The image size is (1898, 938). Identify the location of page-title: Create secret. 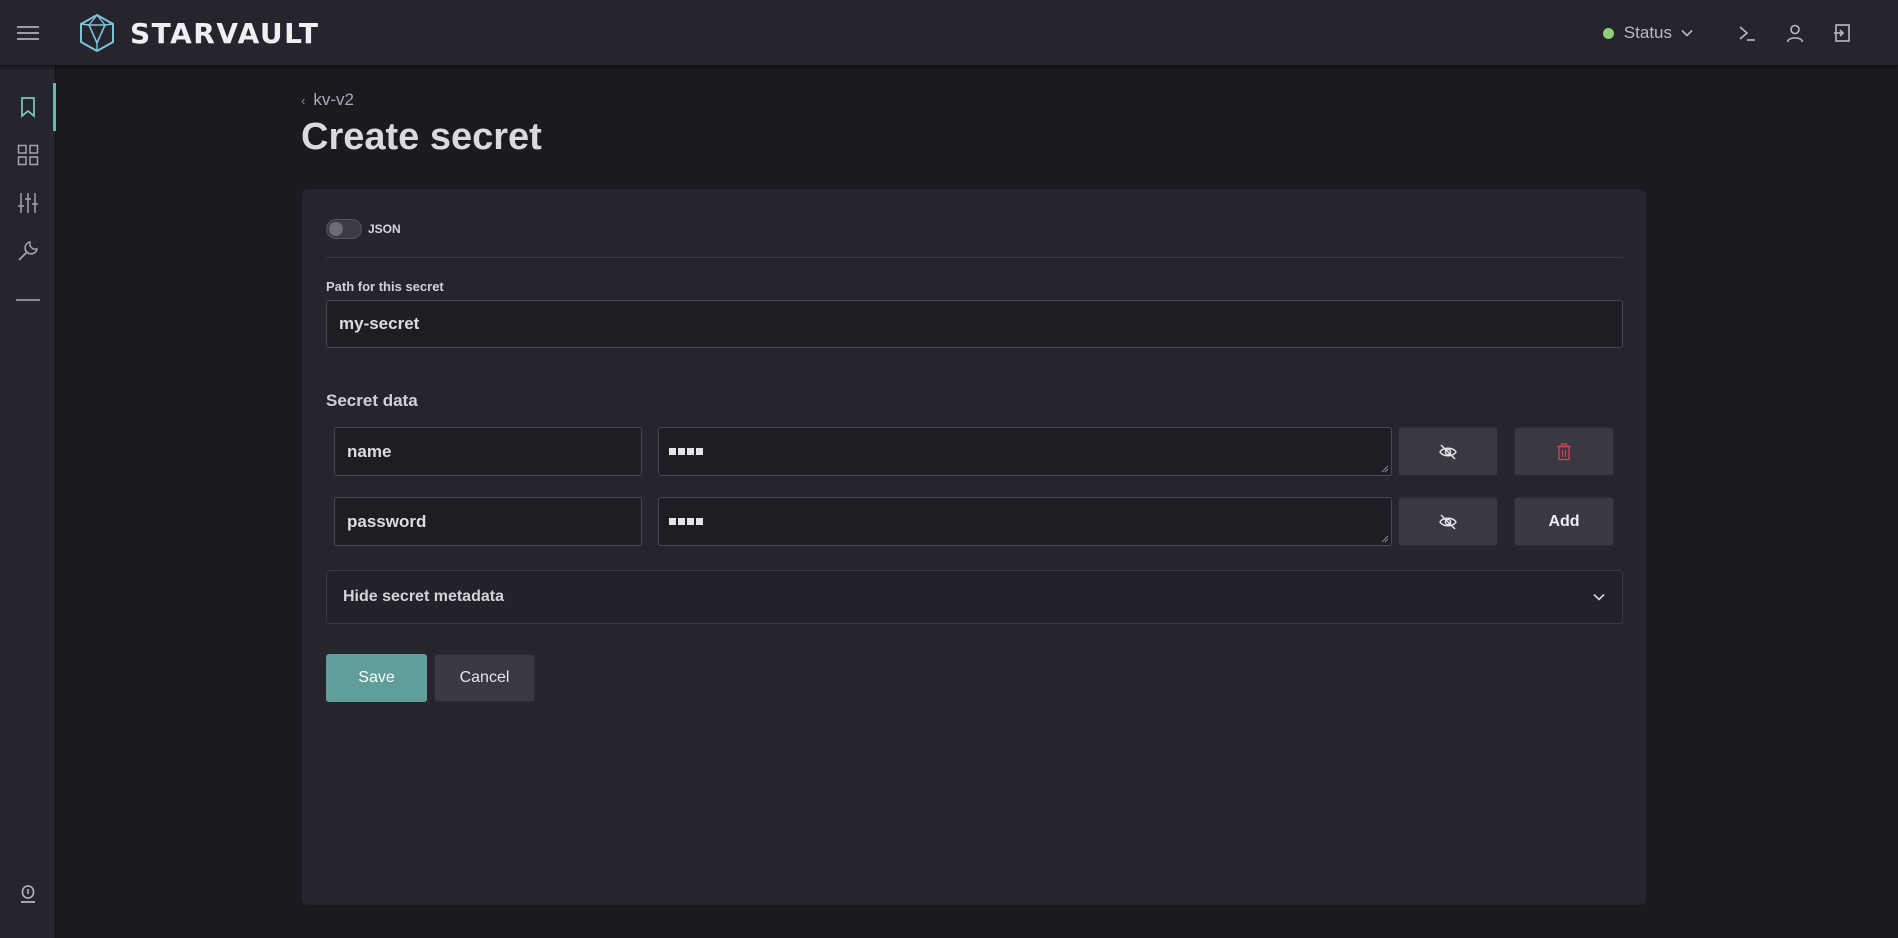
(421, 137).